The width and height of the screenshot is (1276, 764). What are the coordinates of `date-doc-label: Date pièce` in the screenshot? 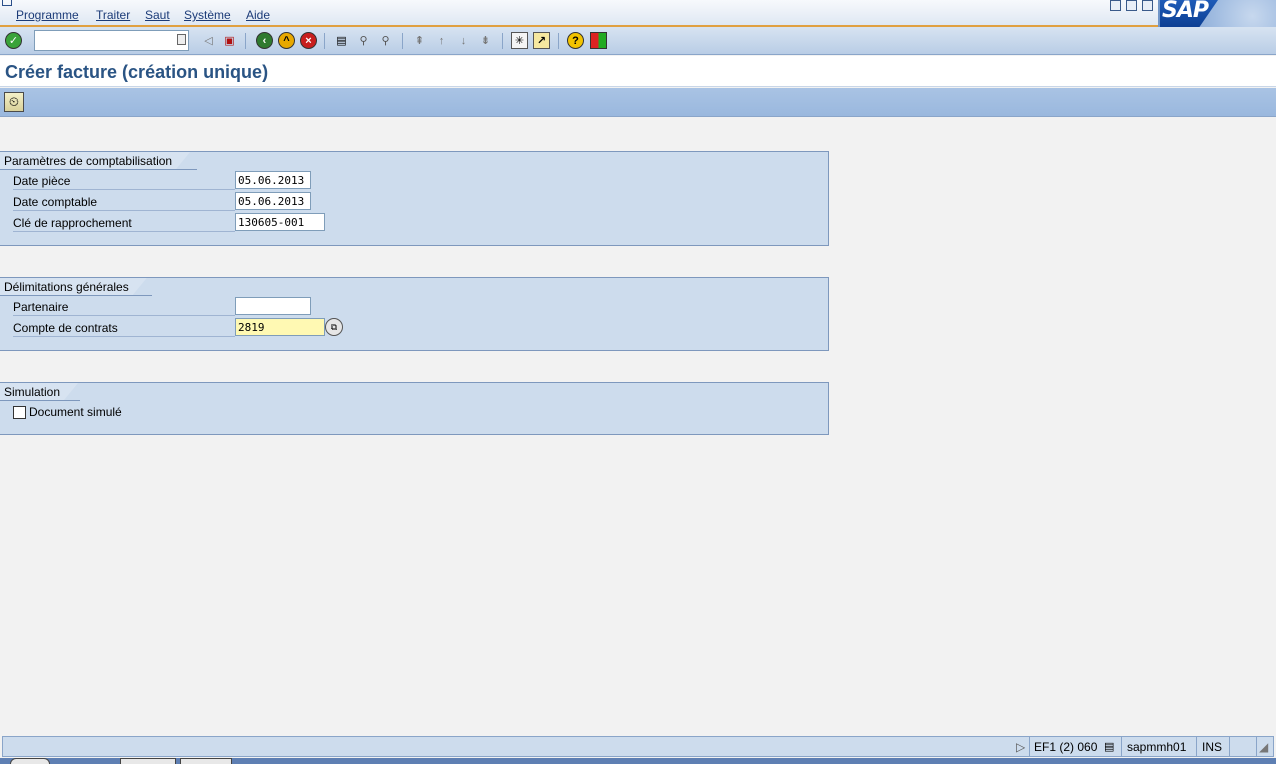 It's located at (124, 180).